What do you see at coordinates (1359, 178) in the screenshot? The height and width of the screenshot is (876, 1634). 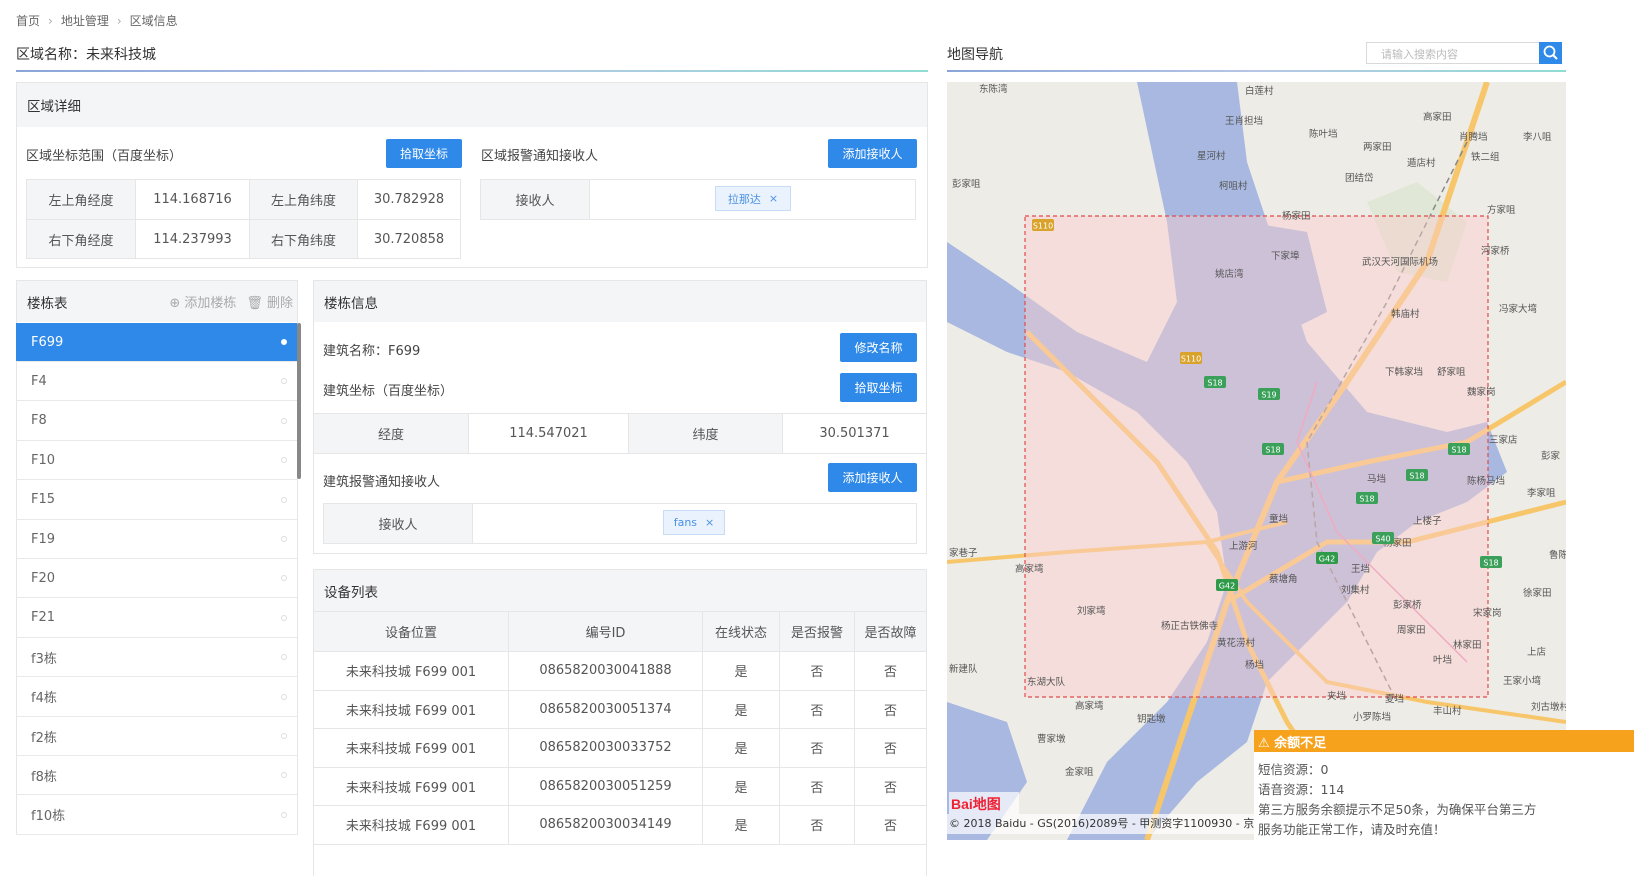 I see `map-place-label: 团结岱` at bounding box center [1359, 178].